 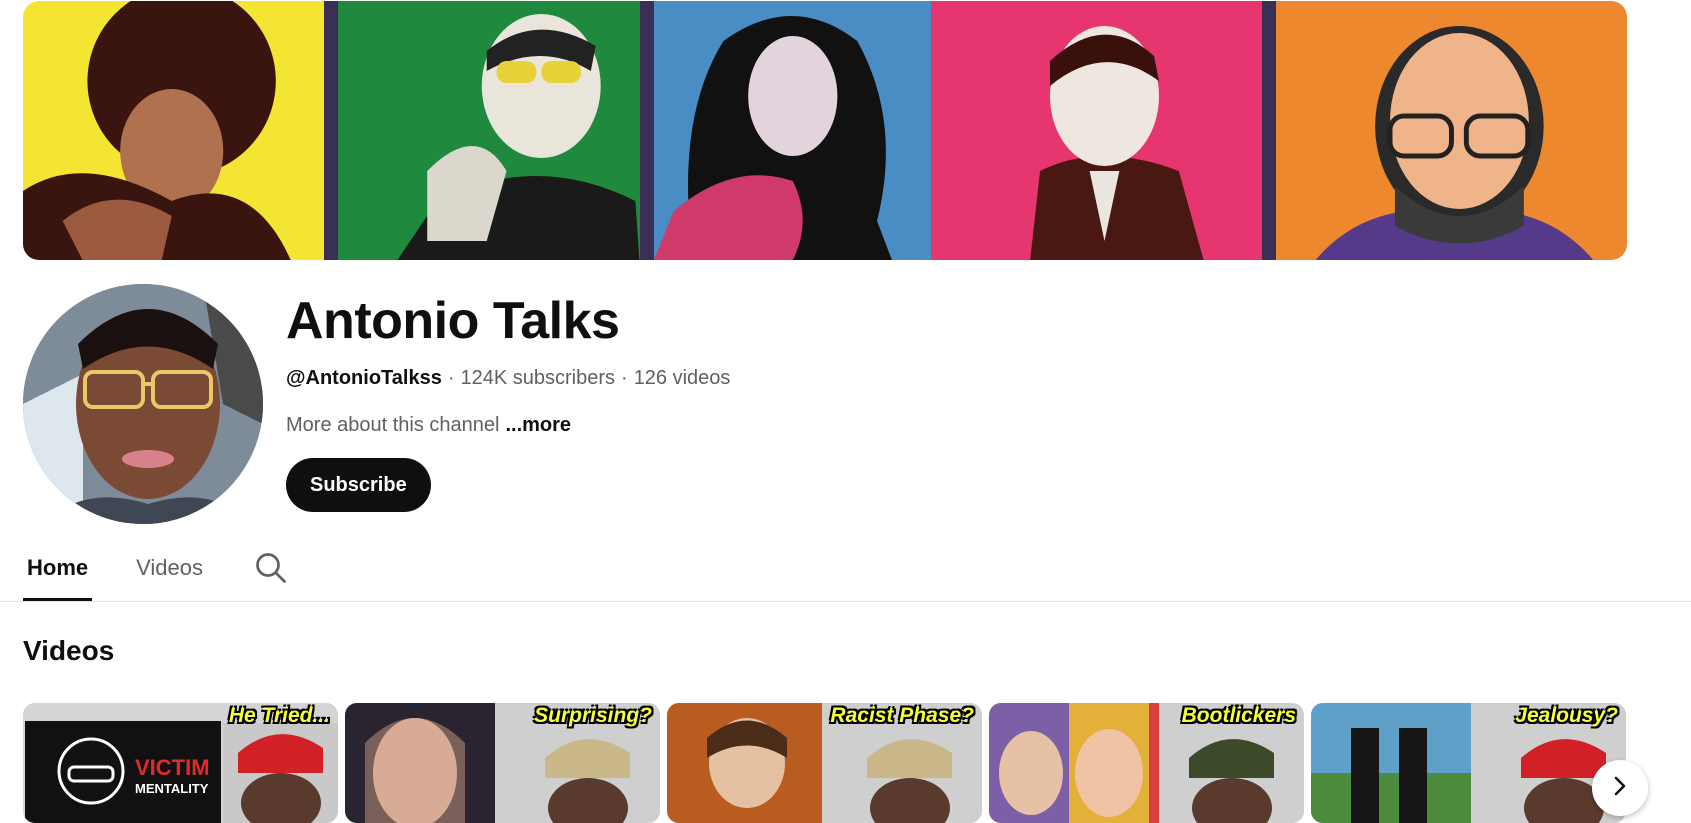 What do you see at coordinates (364, 378) in the screenshot?
I see `channel-handle: @AntonioTalkss` at bounding box center [364, 378].